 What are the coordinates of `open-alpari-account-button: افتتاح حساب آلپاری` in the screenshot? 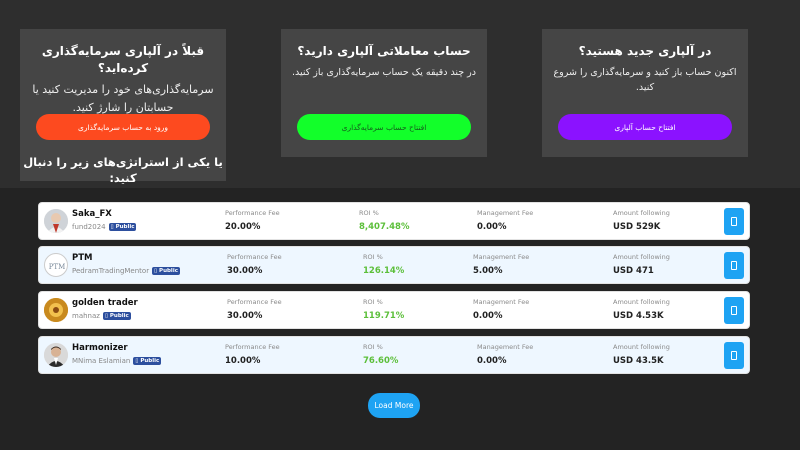 It's located at (645, 127).